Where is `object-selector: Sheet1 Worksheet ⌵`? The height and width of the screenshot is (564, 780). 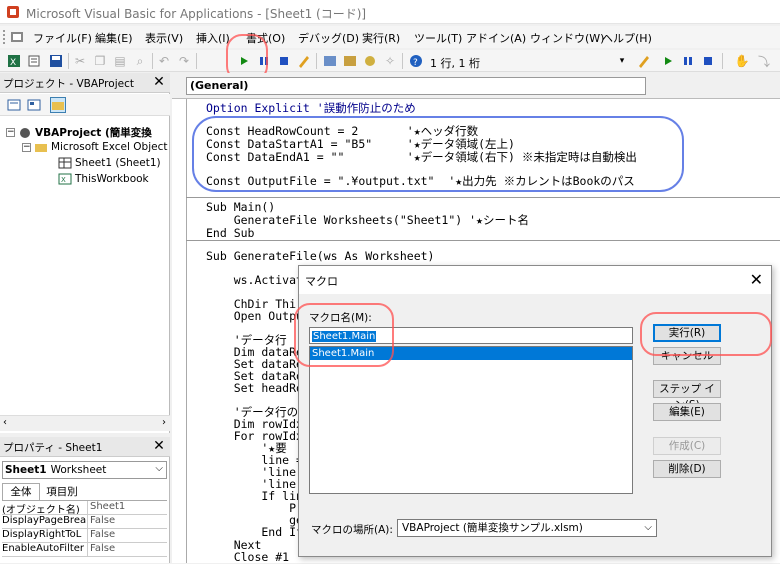
object-selector: Sheet1 Worksheet ⌵ is located at coordinates (84, 470).